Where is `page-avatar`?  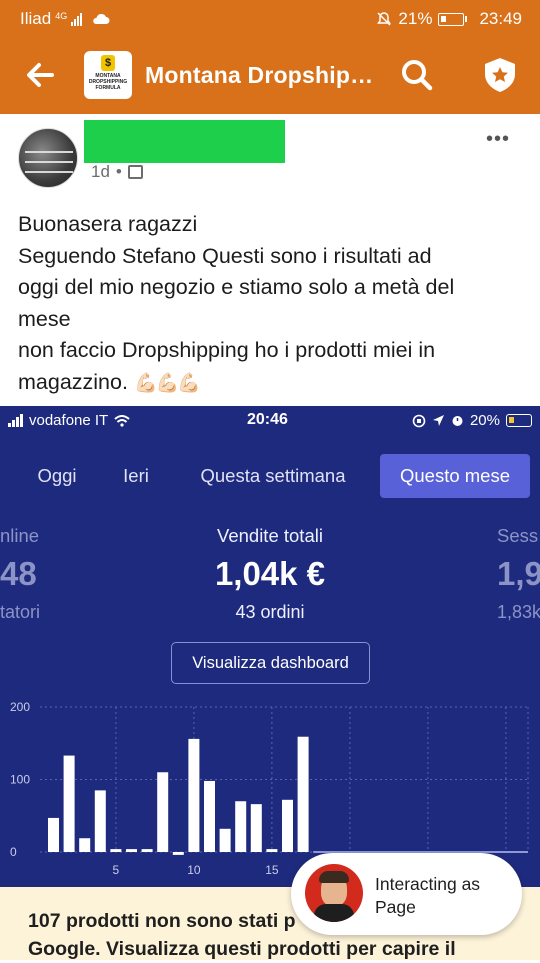 page-avatar is located at coordinates (334, 893).